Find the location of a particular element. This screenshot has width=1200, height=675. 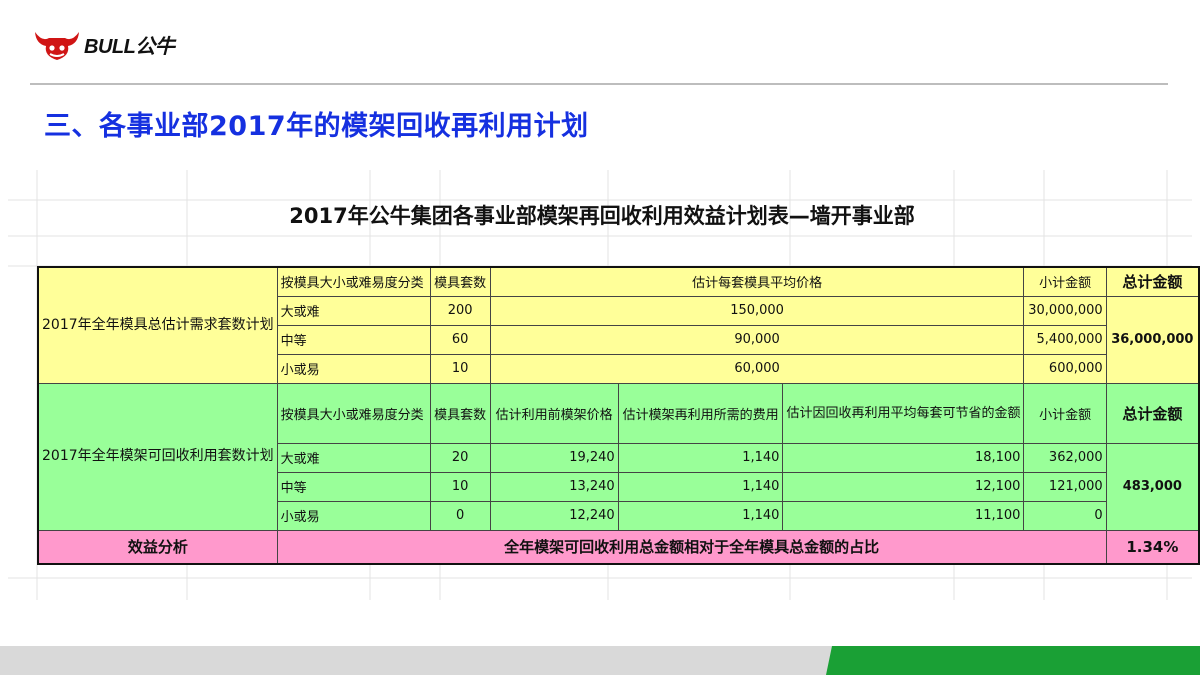

section1-header-category: 按模具大小或难易度分类 is located at coordinates (353, 281).